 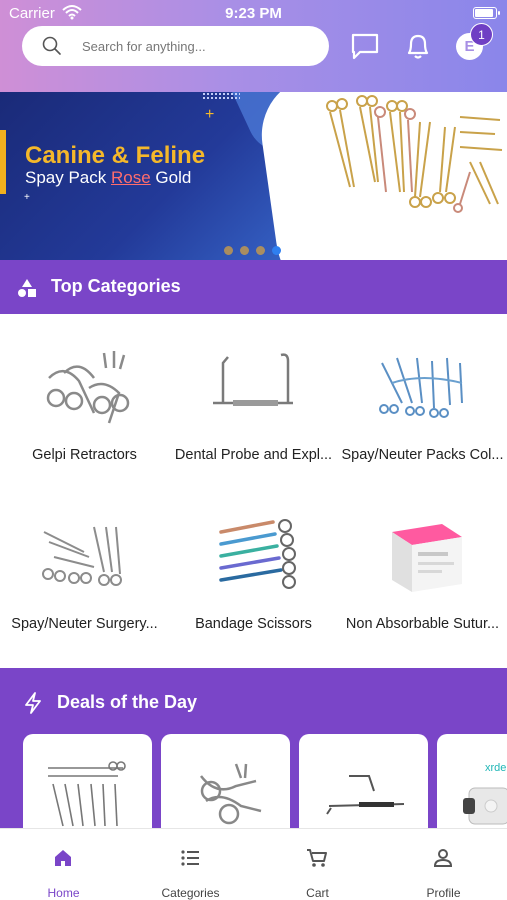 What do you see at coordinates (252, 250) in the screenshot?
I see `banner-pager` at bounding box center [252, 250].